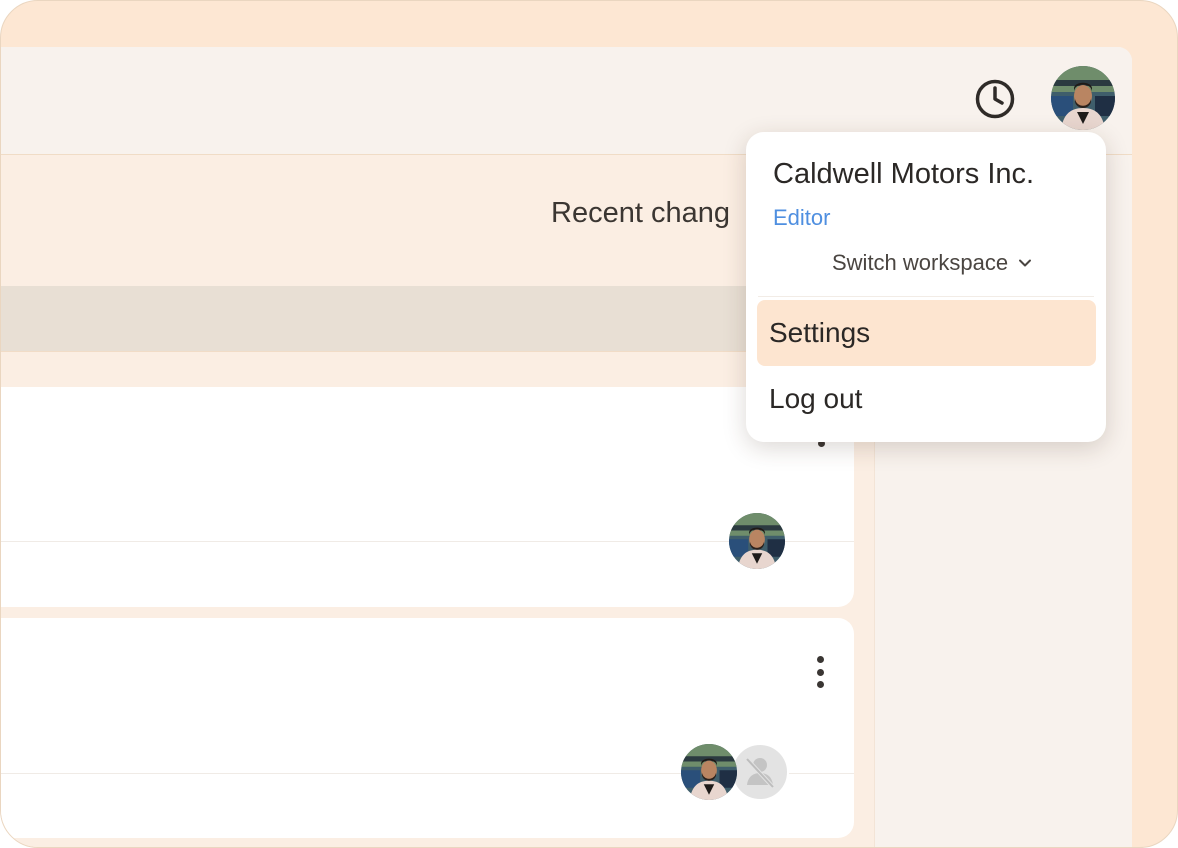 This screenshot has height=848, width=1178. I want to click on user-off-icon, so click(760, 773).